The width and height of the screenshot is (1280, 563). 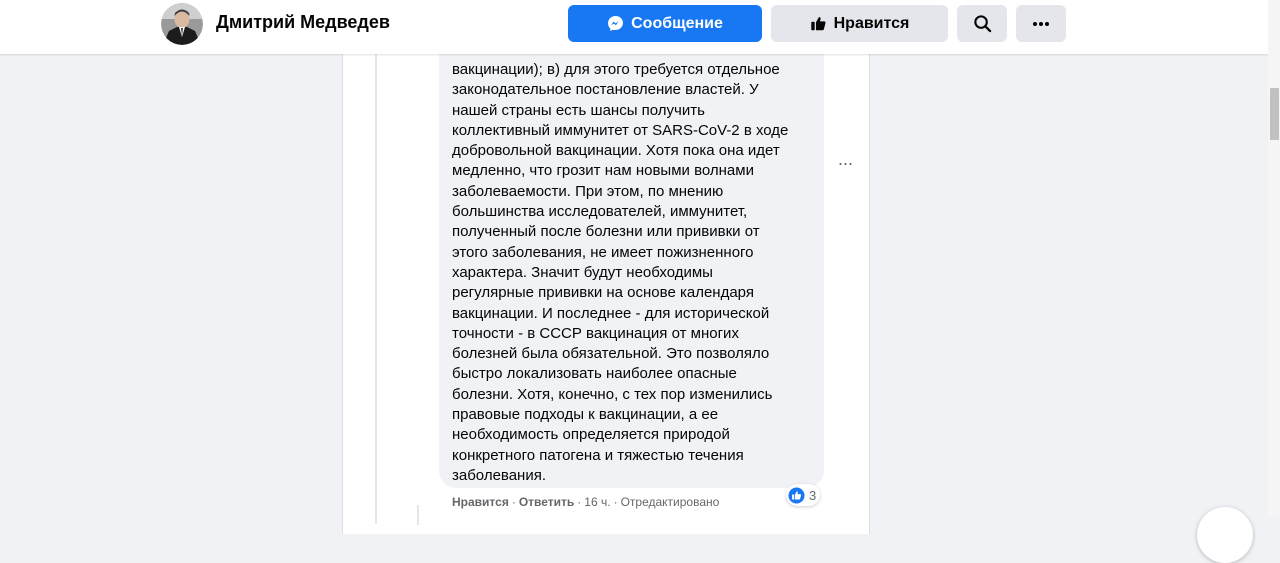 I want to click on more-horizontal-icon: ···, so click(x=845, y=163).